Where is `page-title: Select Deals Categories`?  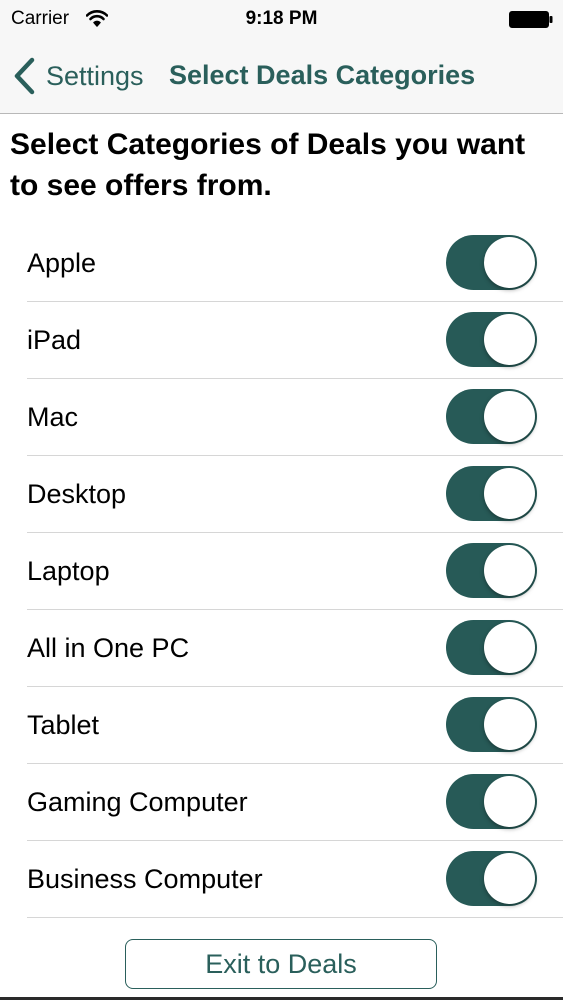 page-title: Select Deals Categories is located at coordinates (322, 75).